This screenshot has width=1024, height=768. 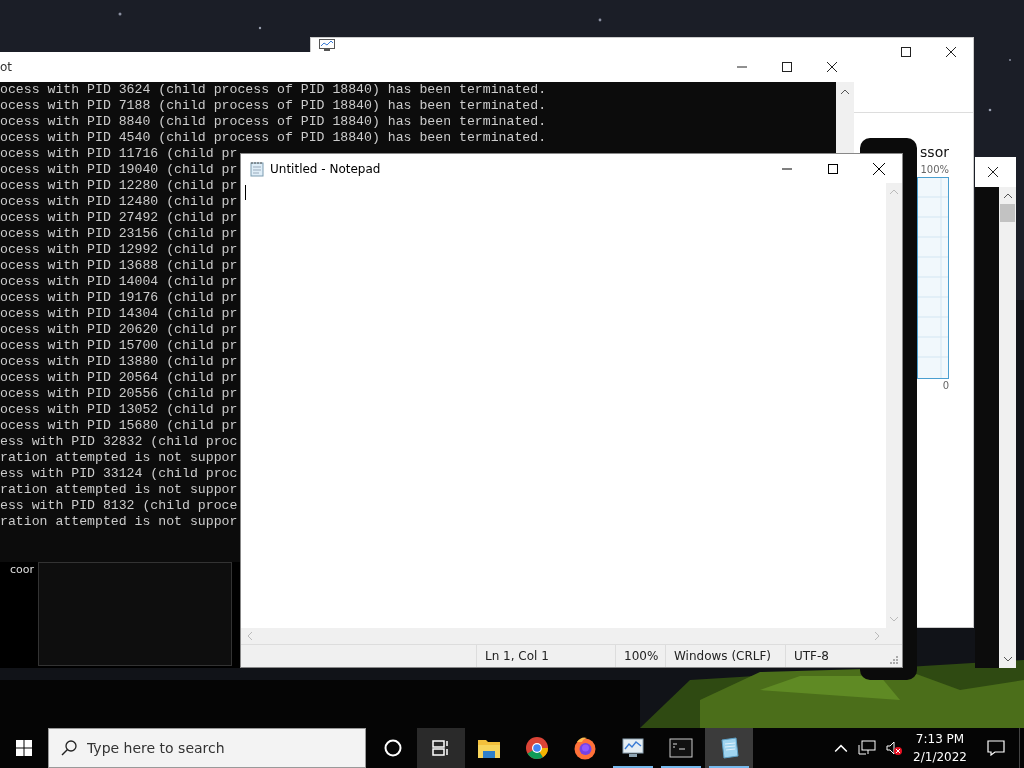 I want to click on scroll-down-icon, so click(x=1007, y=659).